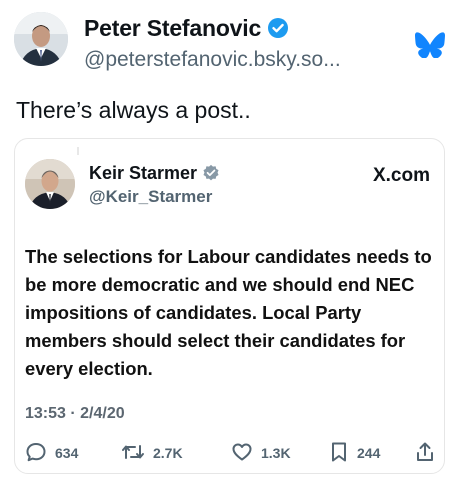 This screenshot has width=459, height=482. I want to click on bookmark-icon, so click(343, 453).